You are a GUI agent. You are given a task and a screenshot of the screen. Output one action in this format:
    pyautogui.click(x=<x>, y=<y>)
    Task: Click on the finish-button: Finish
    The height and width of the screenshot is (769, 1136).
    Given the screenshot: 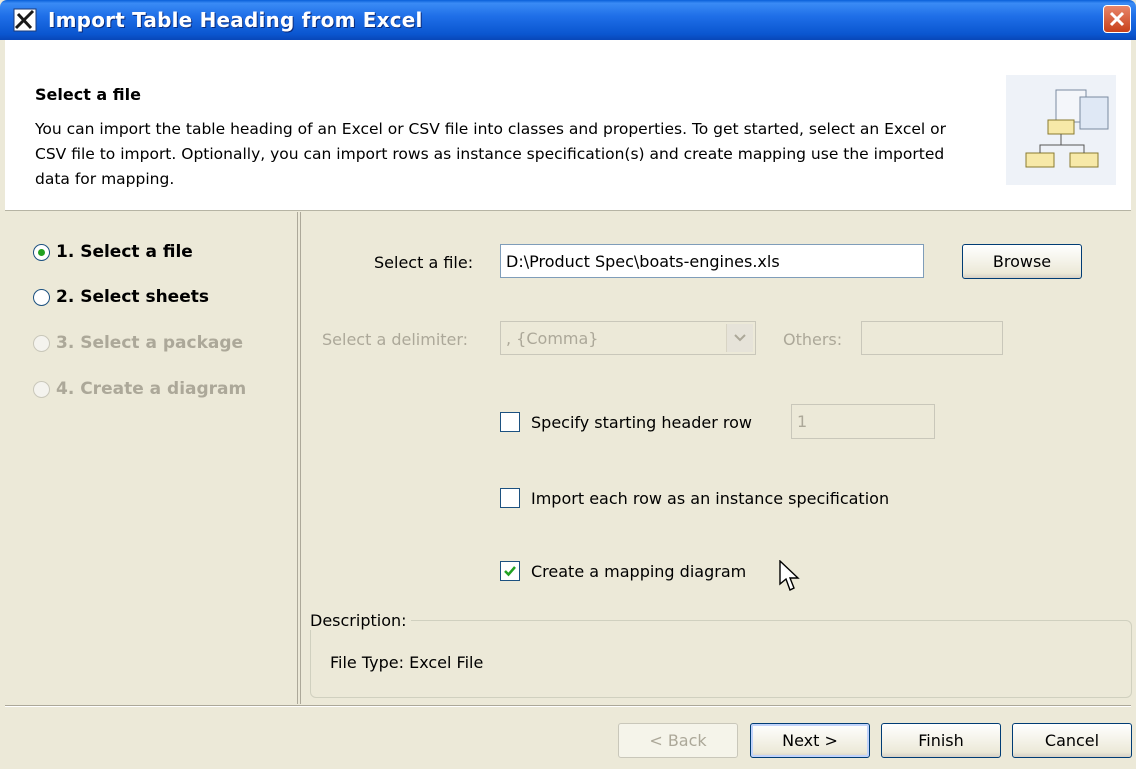 What is the action you would take?
    pyautogui.click(x=941, y=740)
    